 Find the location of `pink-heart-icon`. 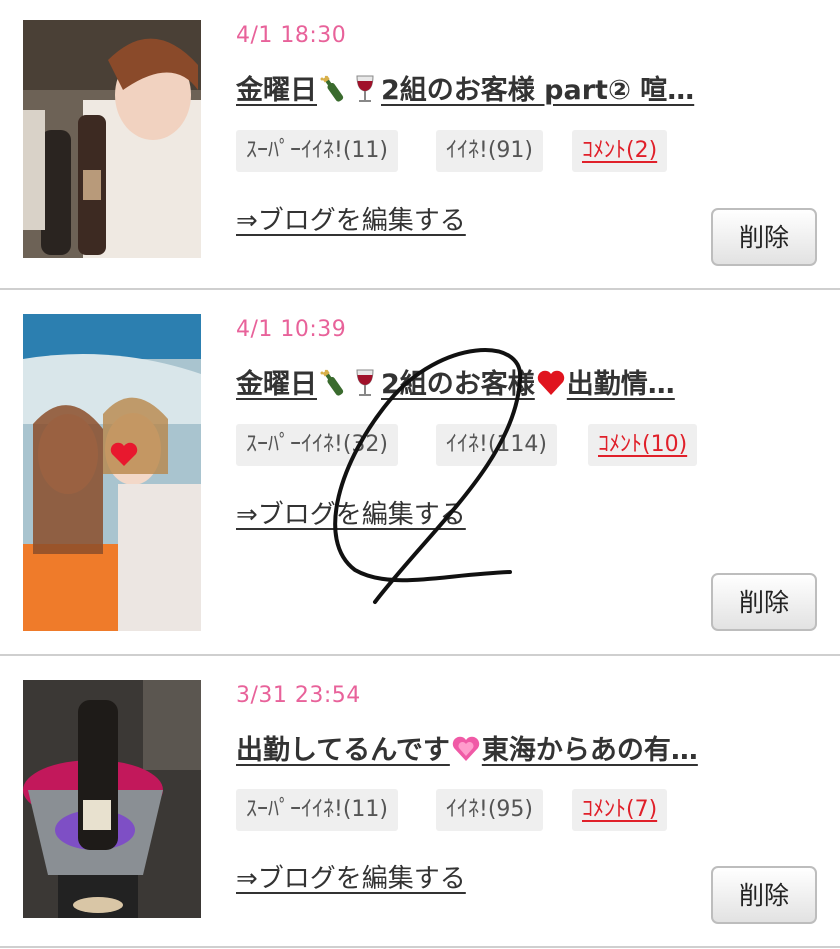

pink-heart-icon is located at coordinates (466, 748).